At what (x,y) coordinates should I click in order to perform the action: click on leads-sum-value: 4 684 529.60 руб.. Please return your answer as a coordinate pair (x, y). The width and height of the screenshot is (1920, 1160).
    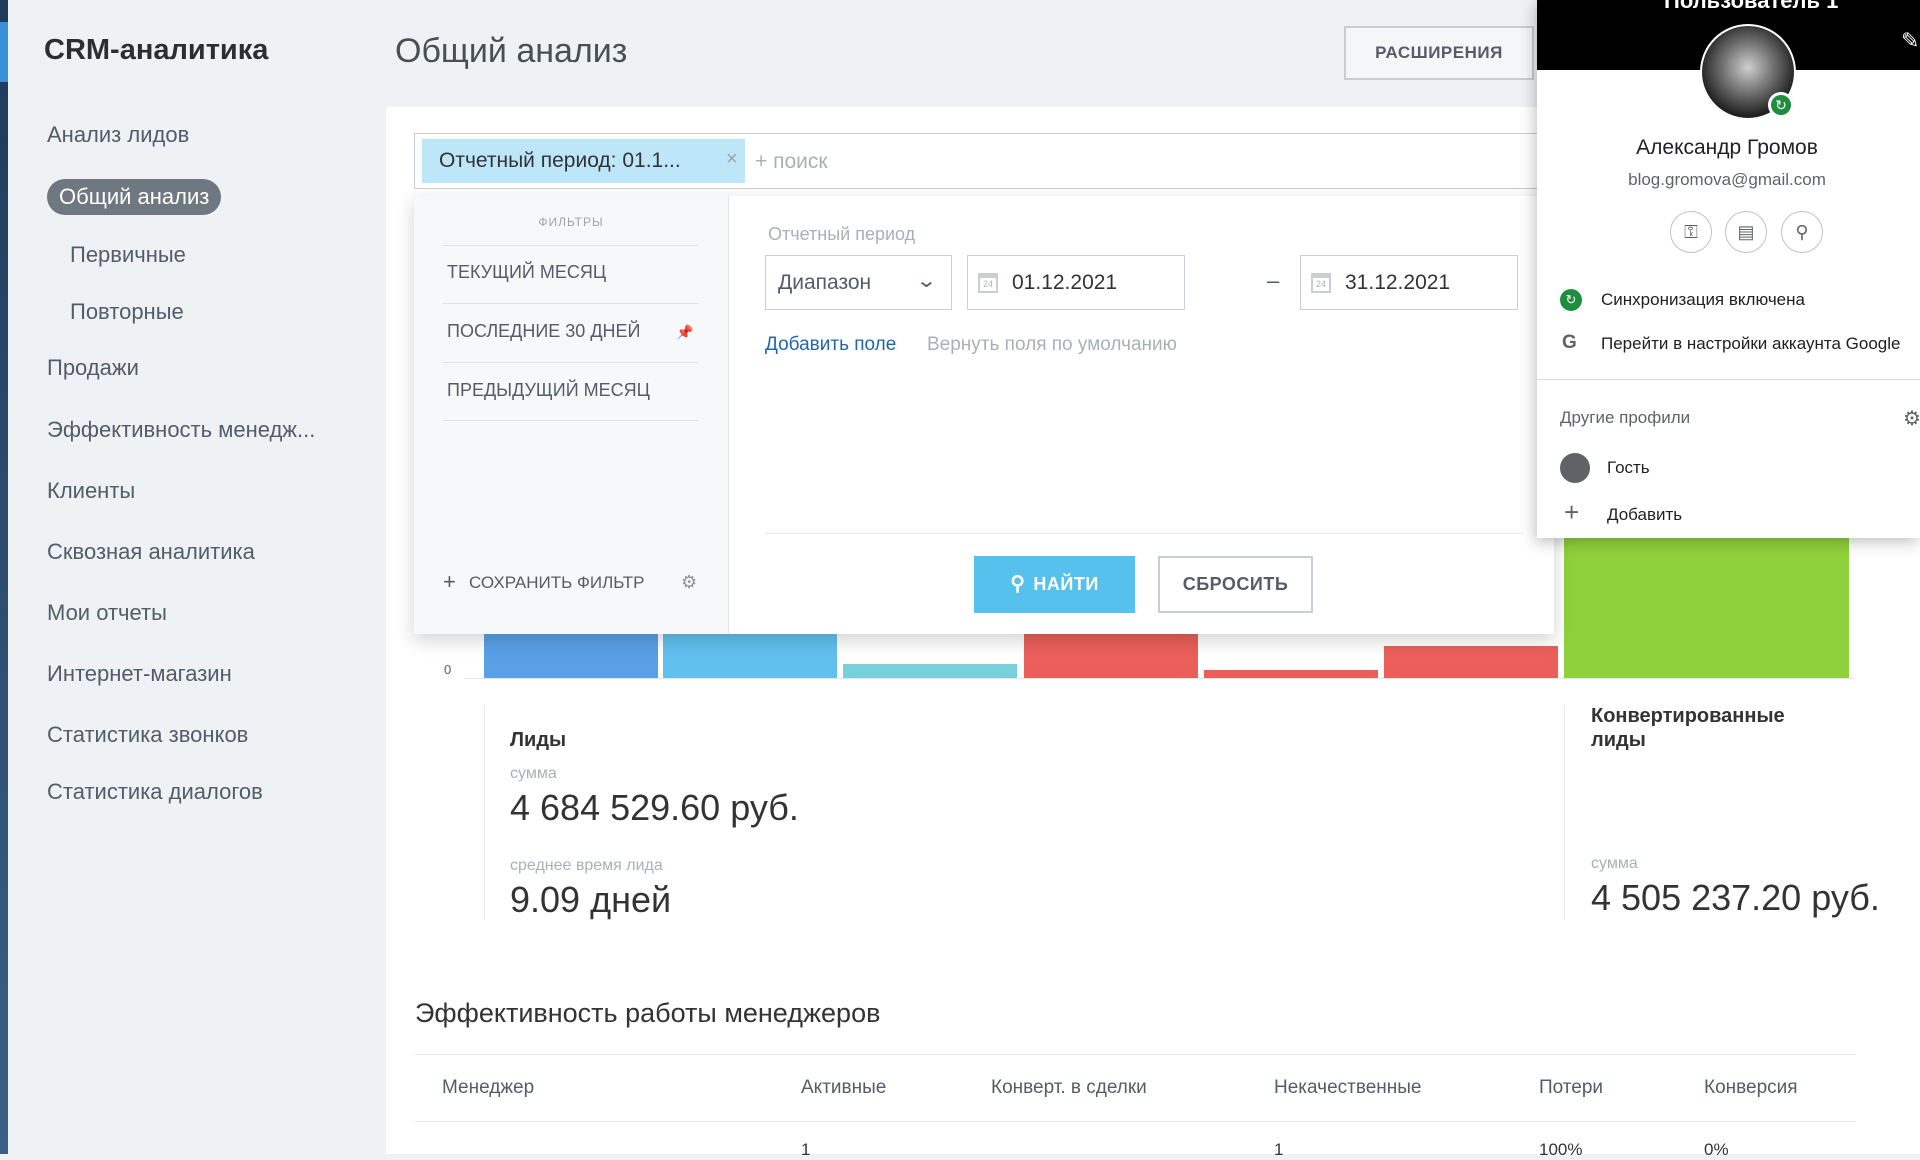
    Looking at the image, I should click on (654, 807).